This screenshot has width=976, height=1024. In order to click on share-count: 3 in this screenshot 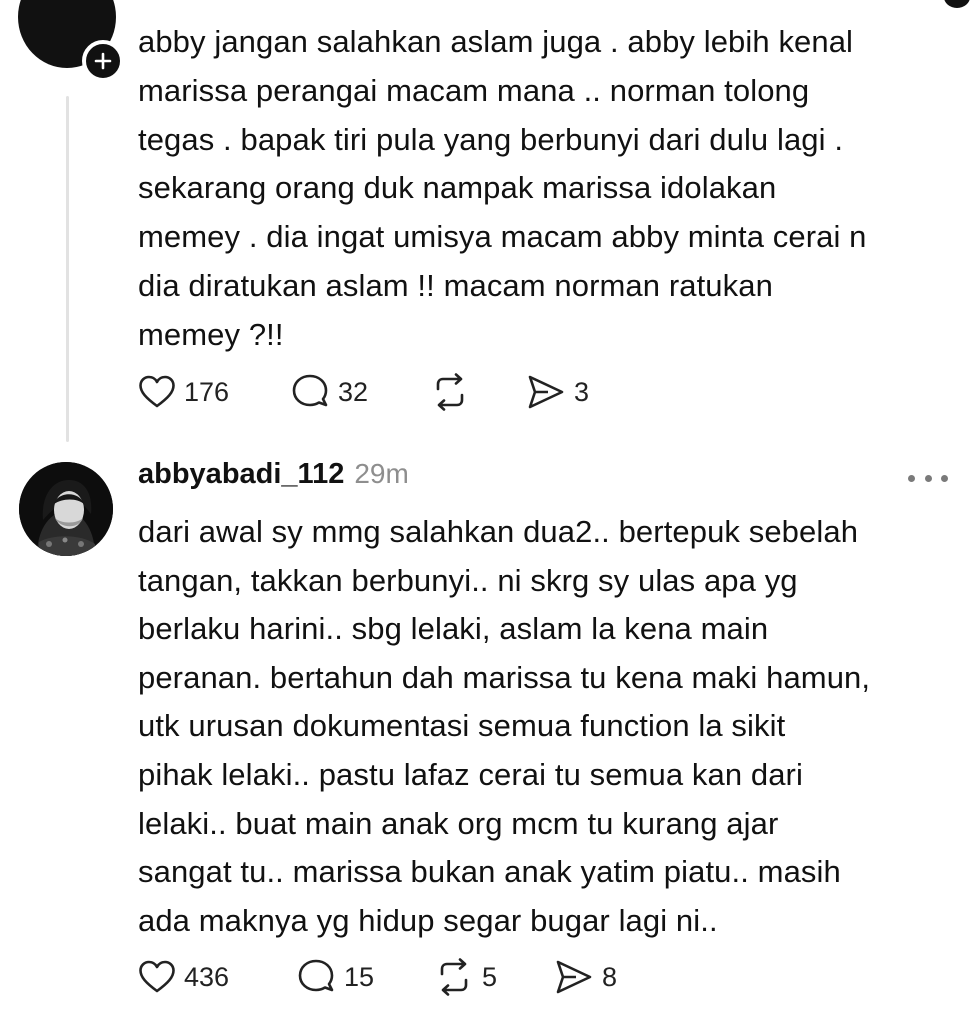, I will do `click(582, 391)`.